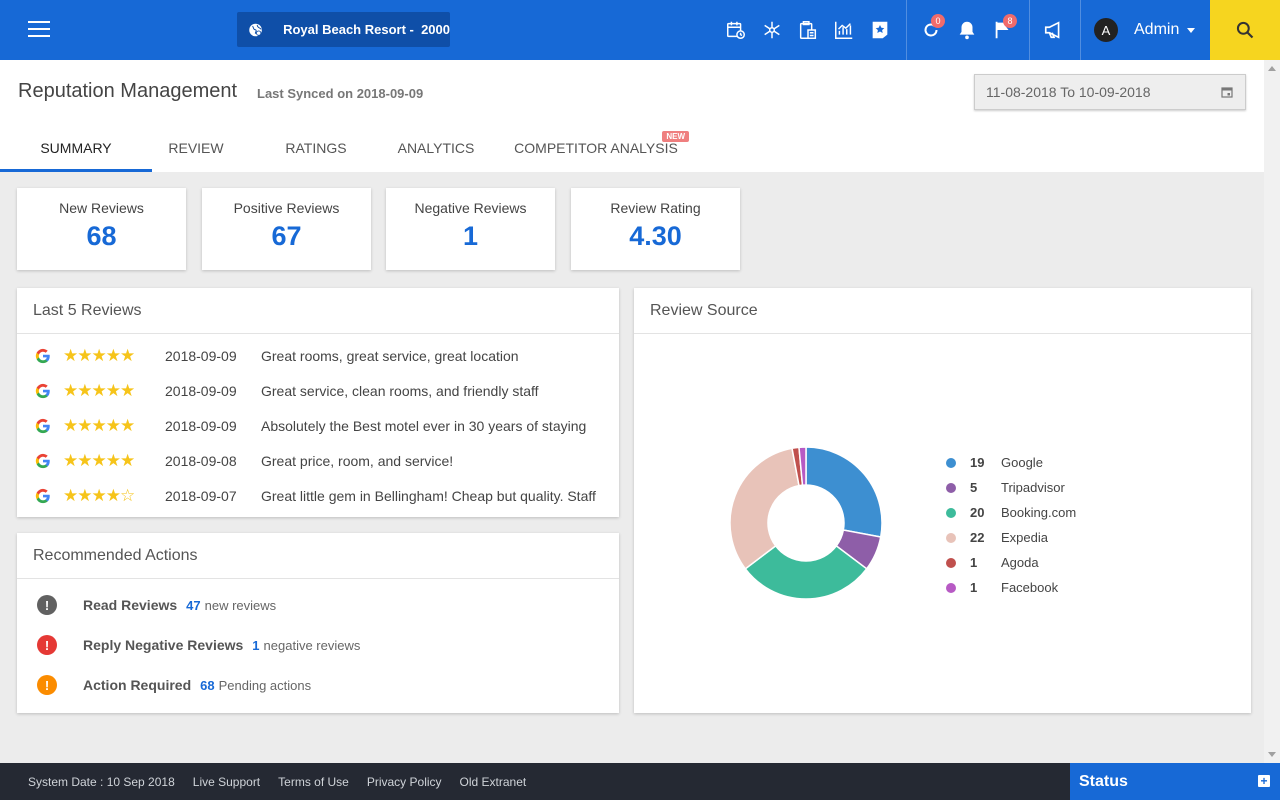 This screenshot has height=800, width=1280. What do you see at coordinates (130, 605) in the screenshot?
I see `action-name: Read Reviews` at bounding box center [130, 605].